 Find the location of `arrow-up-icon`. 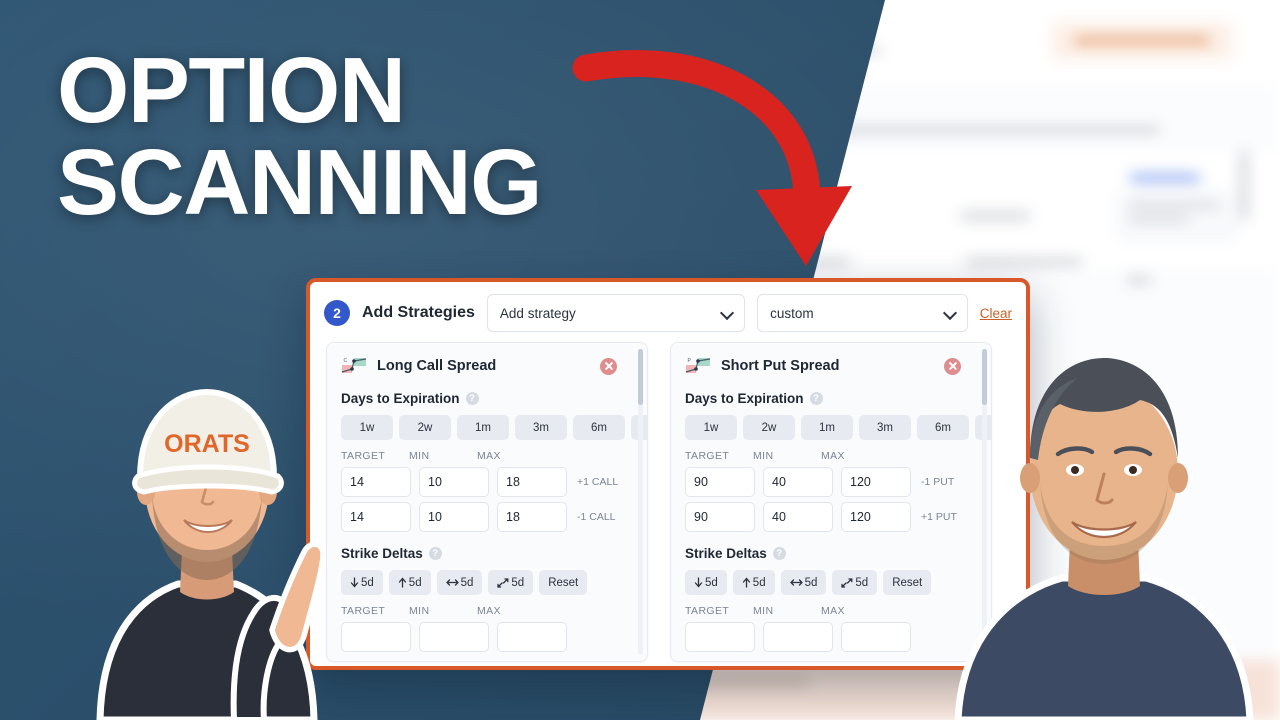

arrow-up-icon is located at coordinates (746, 582).